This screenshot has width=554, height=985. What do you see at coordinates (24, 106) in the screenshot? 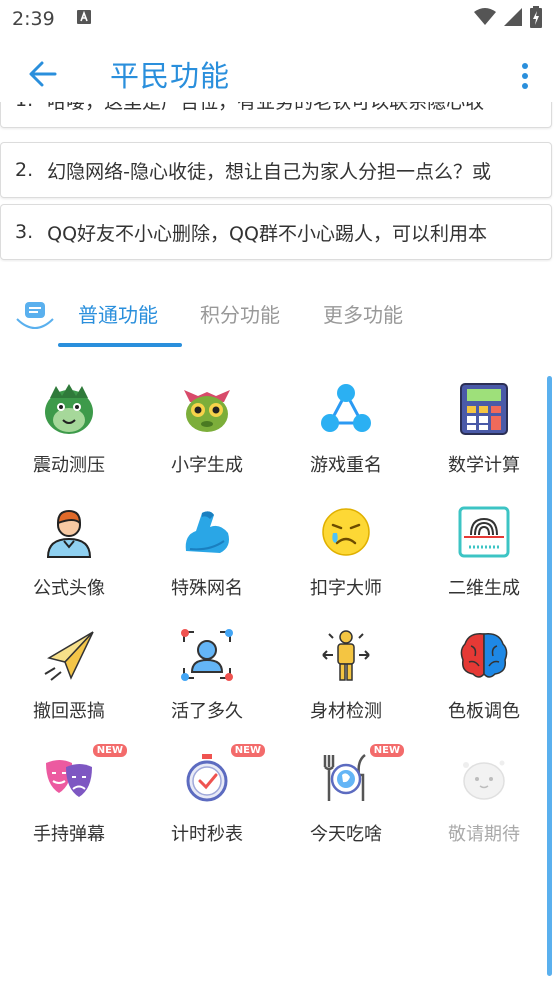
I see `notice-number: 1.` at bounding box center [24, 106].